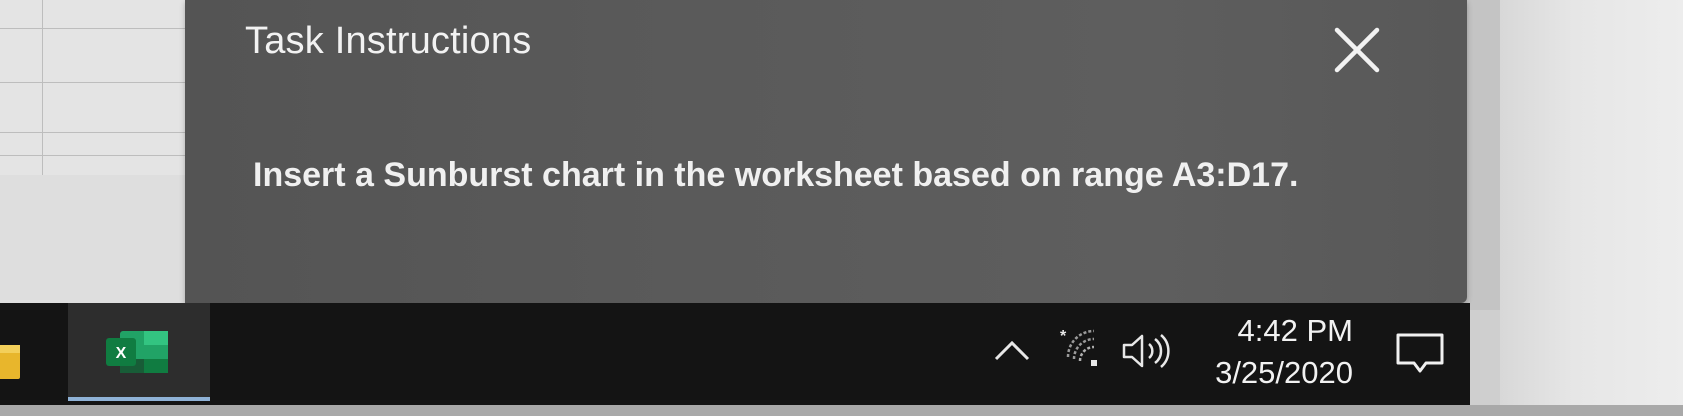 The image size is (1683, 416). Describe the element at coordinates (1078, 347) in the screenshot. I see `wifi-icon: *` at that location.